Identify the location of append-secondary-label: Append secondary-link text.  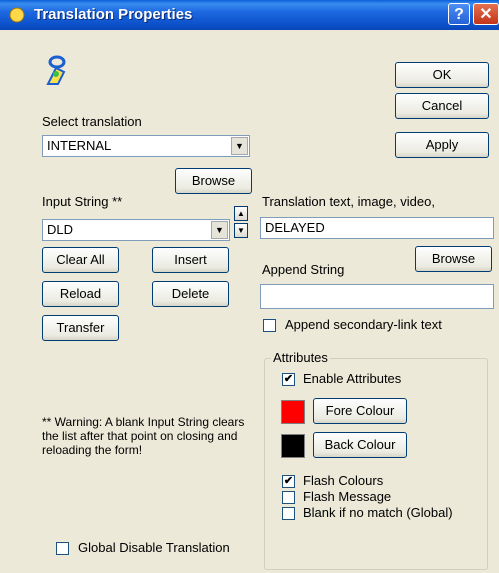
(363, 324).